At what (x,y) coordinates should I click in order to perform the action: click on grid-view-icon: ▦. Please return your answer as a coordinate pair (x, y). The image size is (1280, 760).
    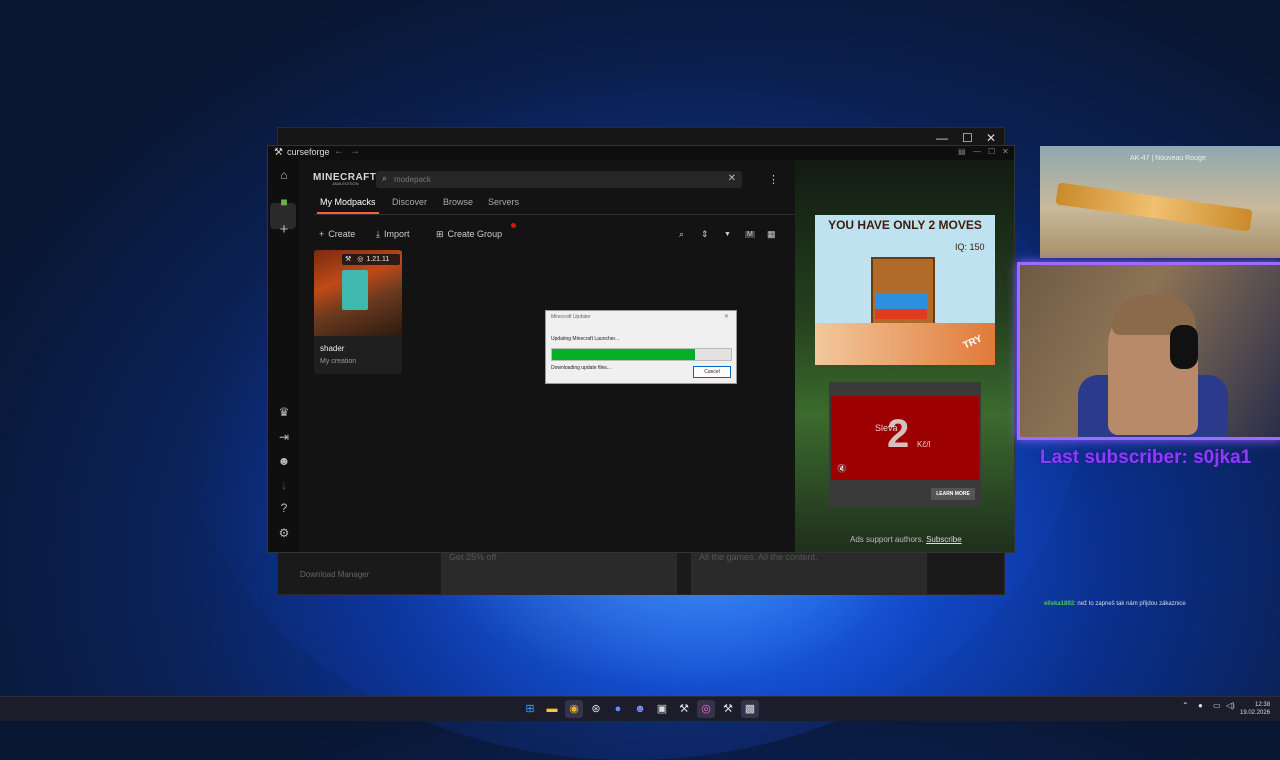
    Looking at the image, I should click on (771, 234).